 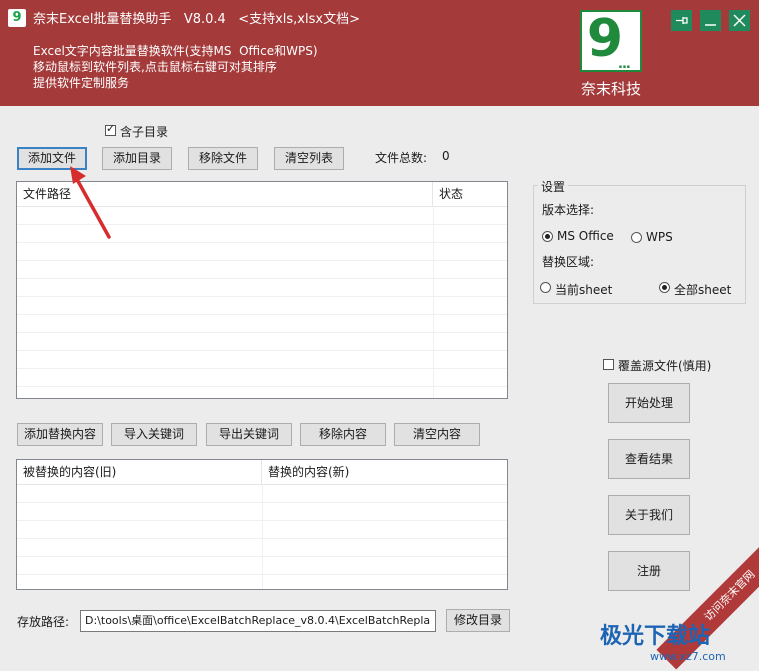 What do you see at coordinates (60, 434) in the screenshot?
I see `add-replace-content-button: 添加替换内容` at bounding box center [60, 434].